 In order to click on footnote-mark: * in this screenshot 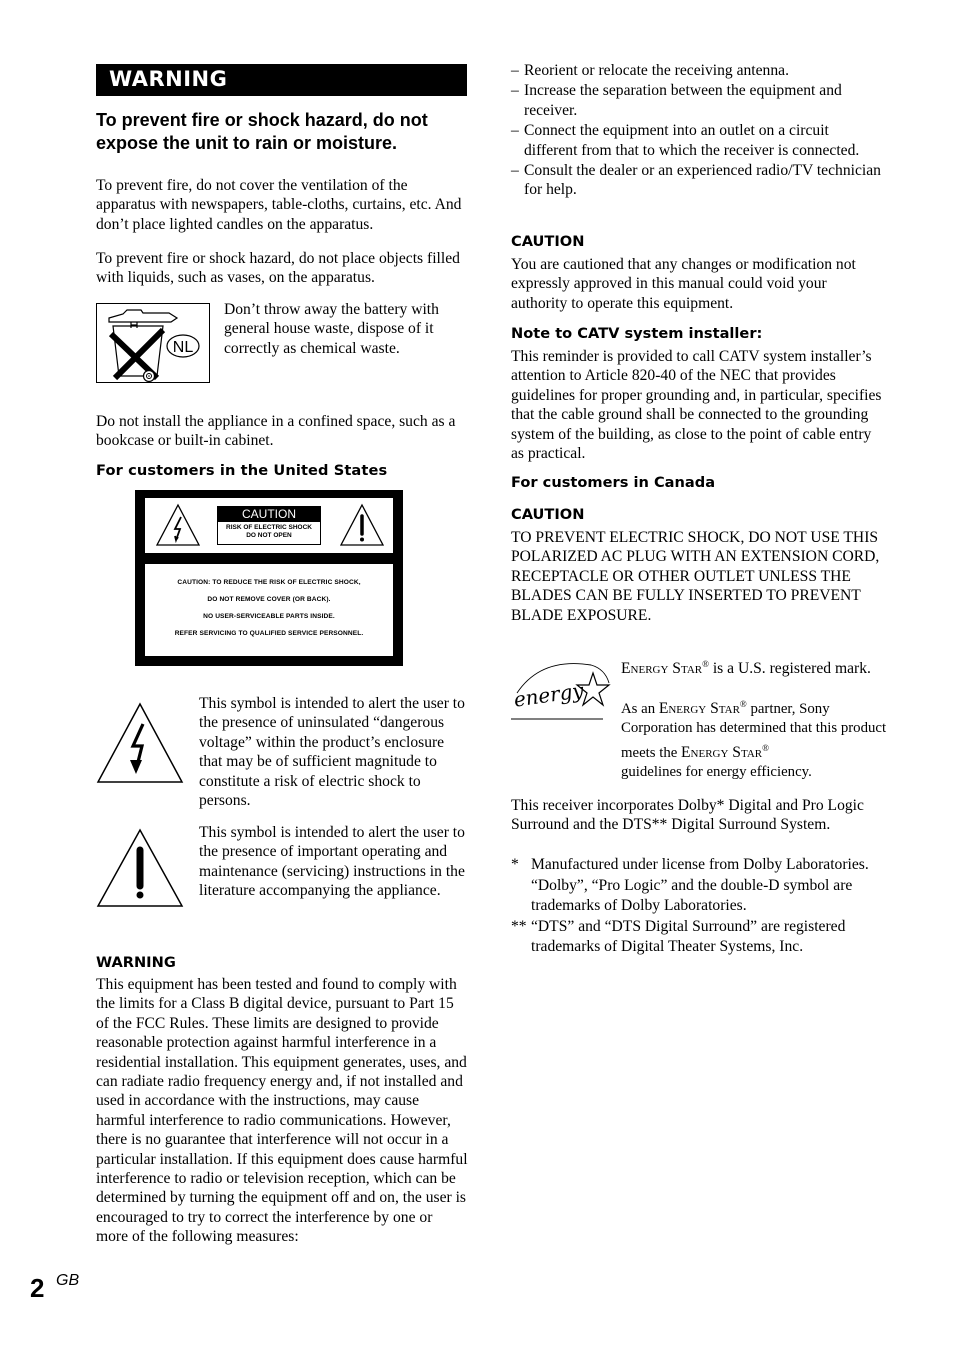, I will do `click(515, 864)`.